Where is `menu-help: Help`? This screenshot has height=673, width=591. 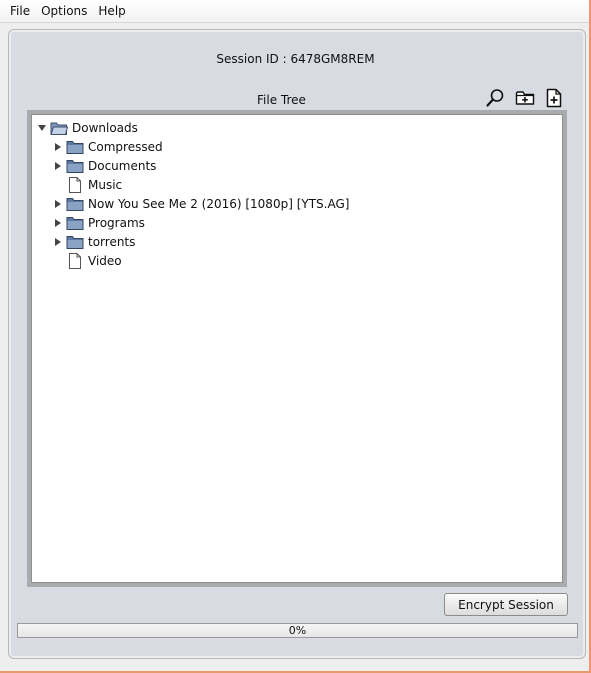
menu-help: Help is located at coordinates (111, 11).